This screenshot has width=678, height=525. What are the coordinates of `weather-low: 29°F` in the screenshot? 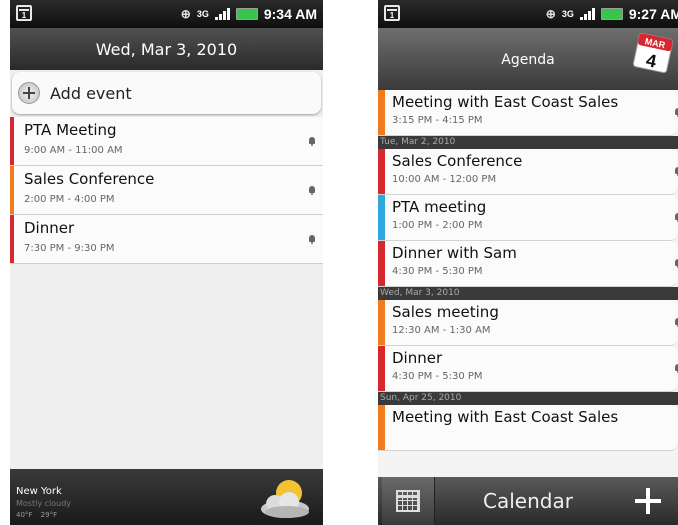 It's located at (49, 515).